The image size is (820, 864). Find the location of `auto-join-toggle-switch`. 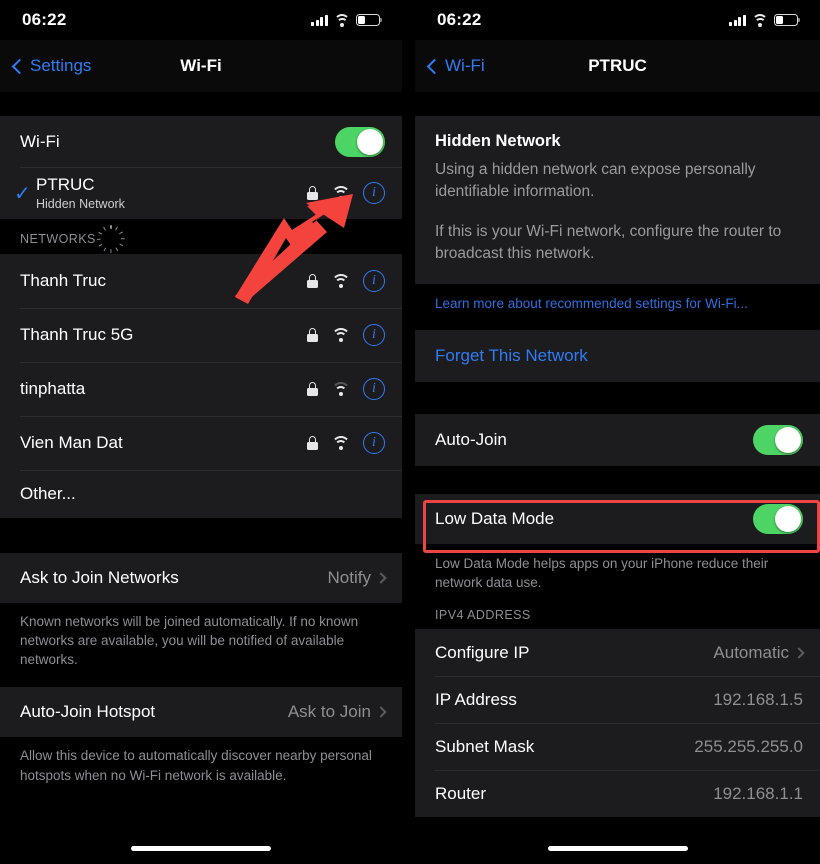

auto-join-toggle-switch is located at coordinates (778, 439).